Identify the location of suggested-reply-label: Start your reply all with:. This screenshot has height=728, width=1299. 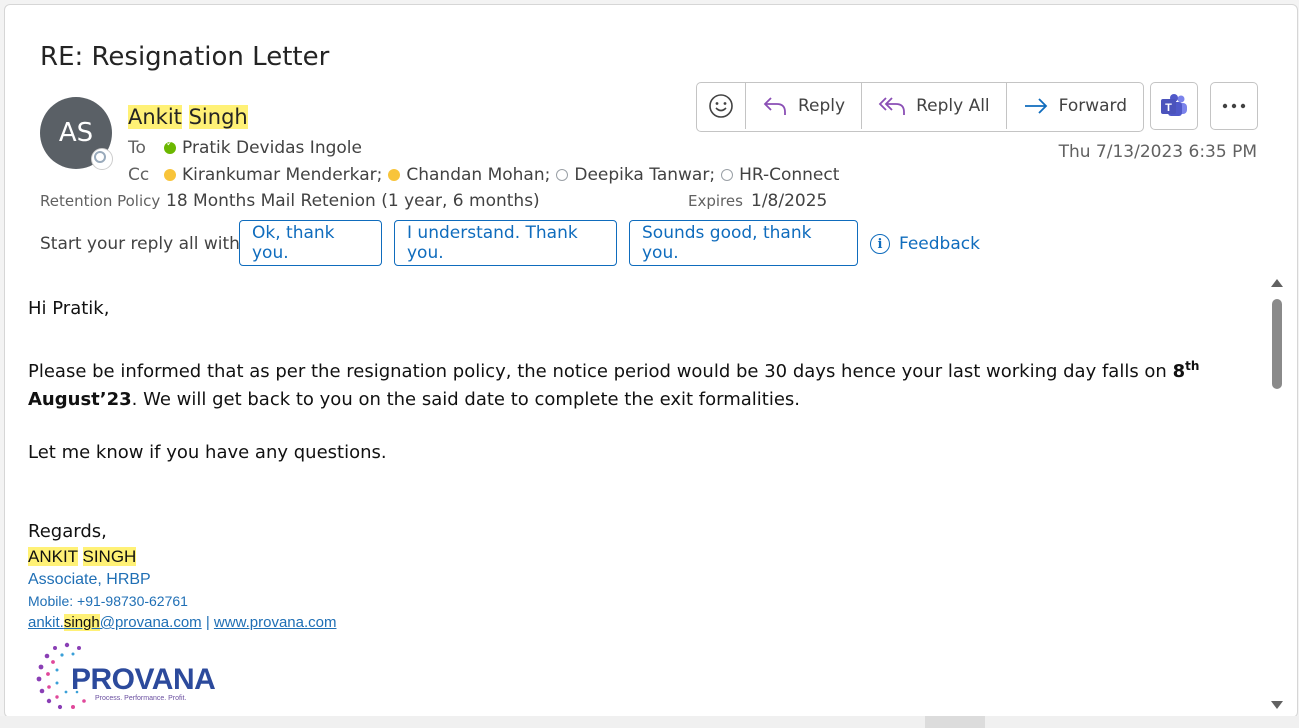
(143, 244).